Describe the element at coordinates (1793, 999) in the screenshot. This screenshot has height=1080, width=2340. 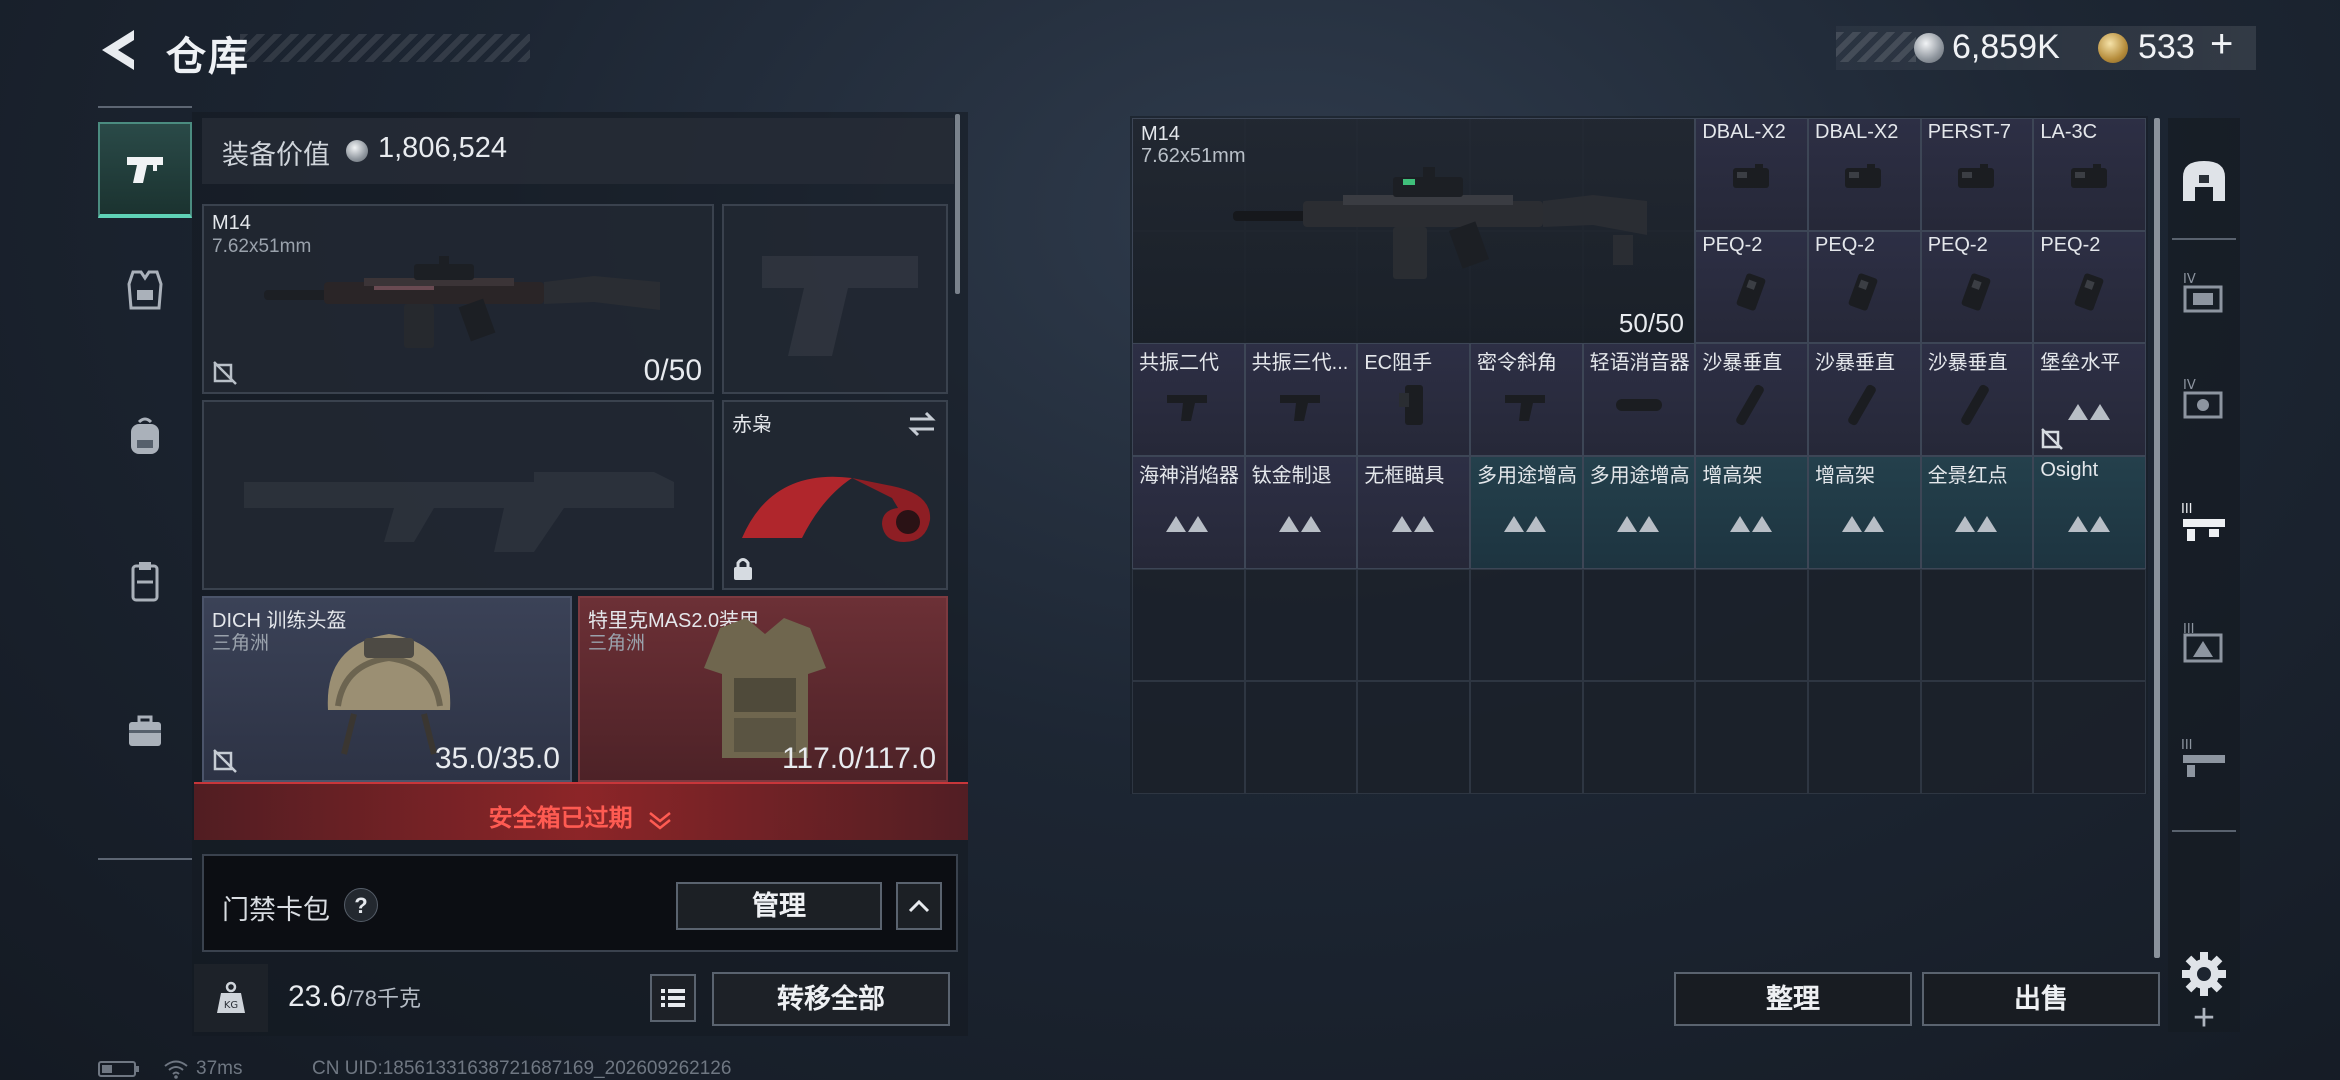
I see `tidy-button: 整理` at that location.